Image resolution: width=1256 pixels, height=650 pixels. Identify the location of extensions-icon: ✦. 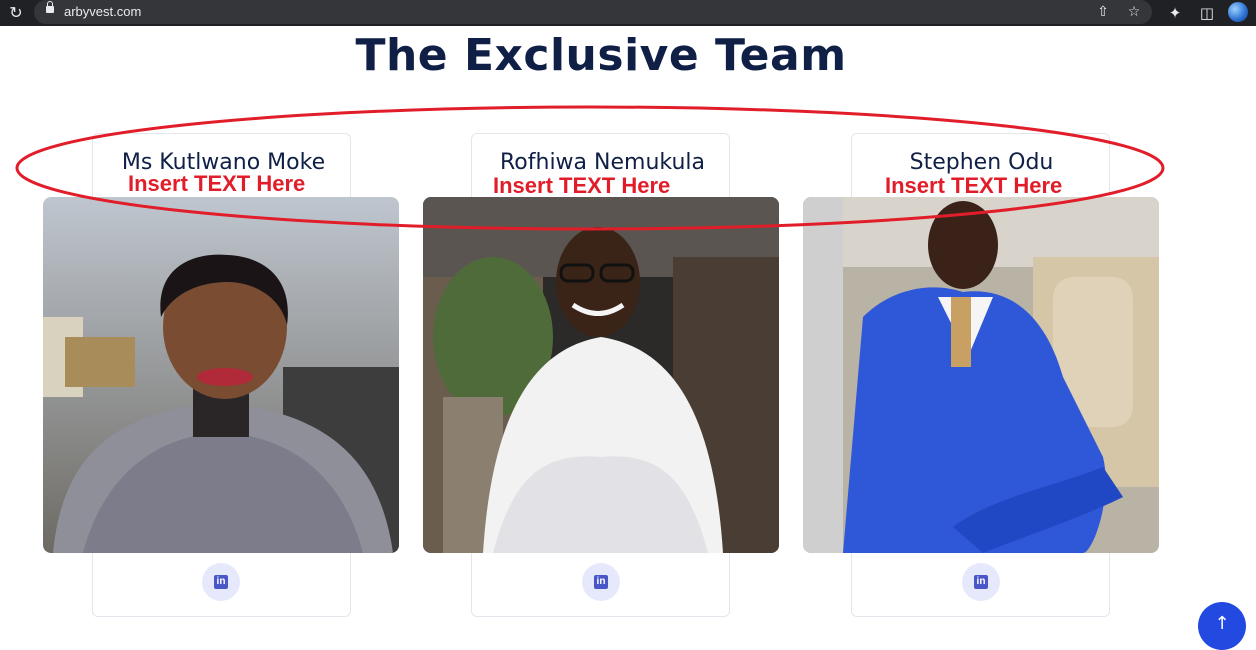
(1175, 13).